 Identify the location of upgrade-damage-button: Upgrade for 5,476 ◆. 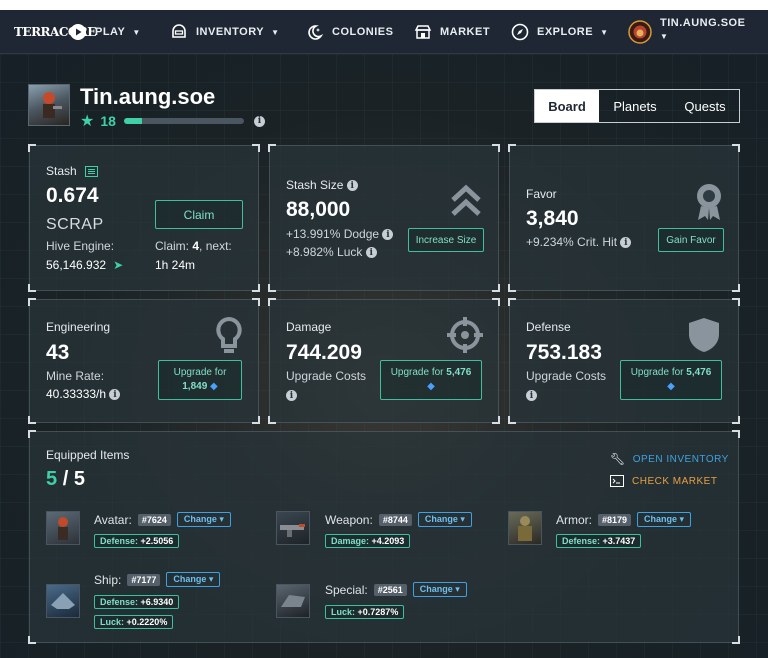
(431, 380).